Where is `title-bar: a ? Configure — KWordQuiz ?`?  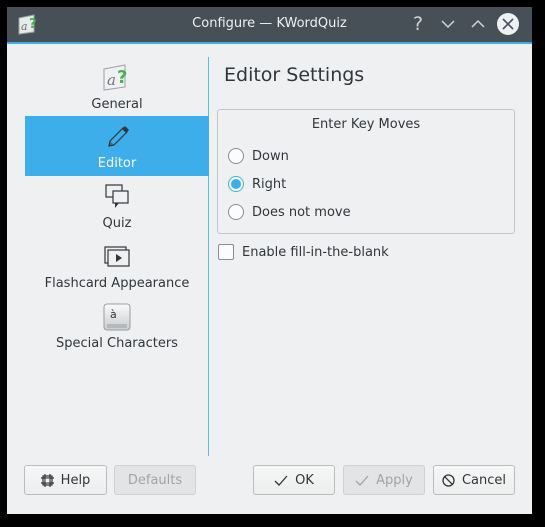 title-bar: a ? Configure — KWordQuiz ? is located at coordinates (269, 25).